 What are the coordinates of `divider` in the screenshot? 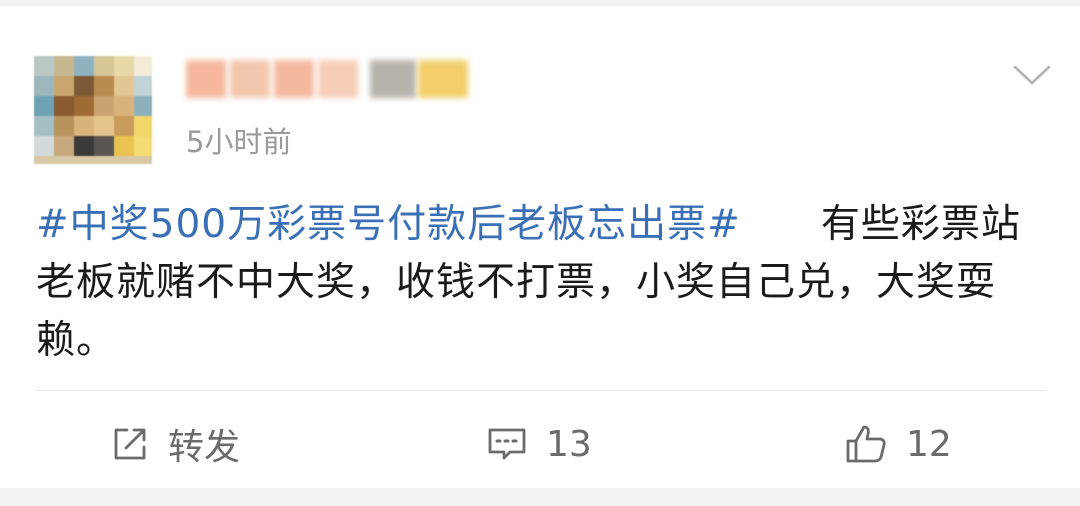 It's located at (541, 390).